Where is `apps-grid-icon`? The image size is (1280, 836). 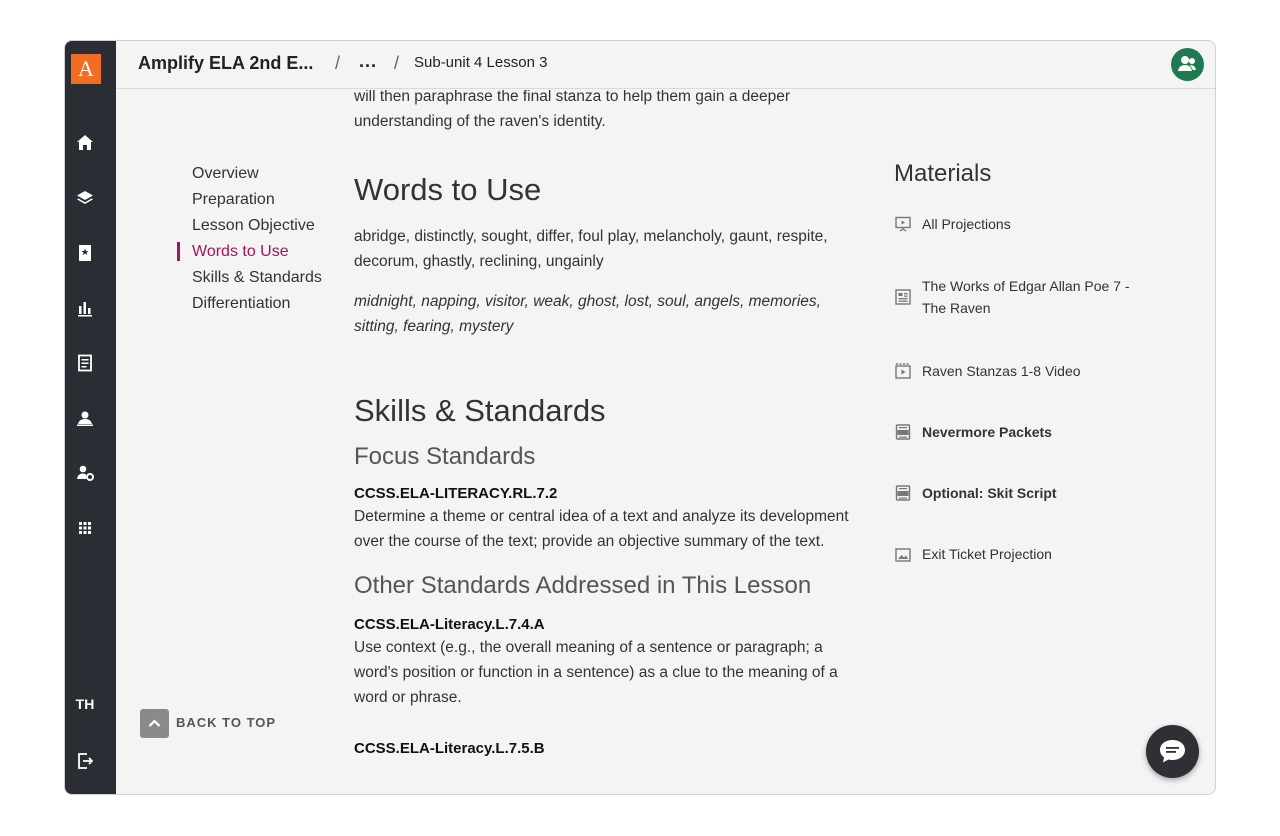
apps-grid-icon is located at coordinates (85, 528).